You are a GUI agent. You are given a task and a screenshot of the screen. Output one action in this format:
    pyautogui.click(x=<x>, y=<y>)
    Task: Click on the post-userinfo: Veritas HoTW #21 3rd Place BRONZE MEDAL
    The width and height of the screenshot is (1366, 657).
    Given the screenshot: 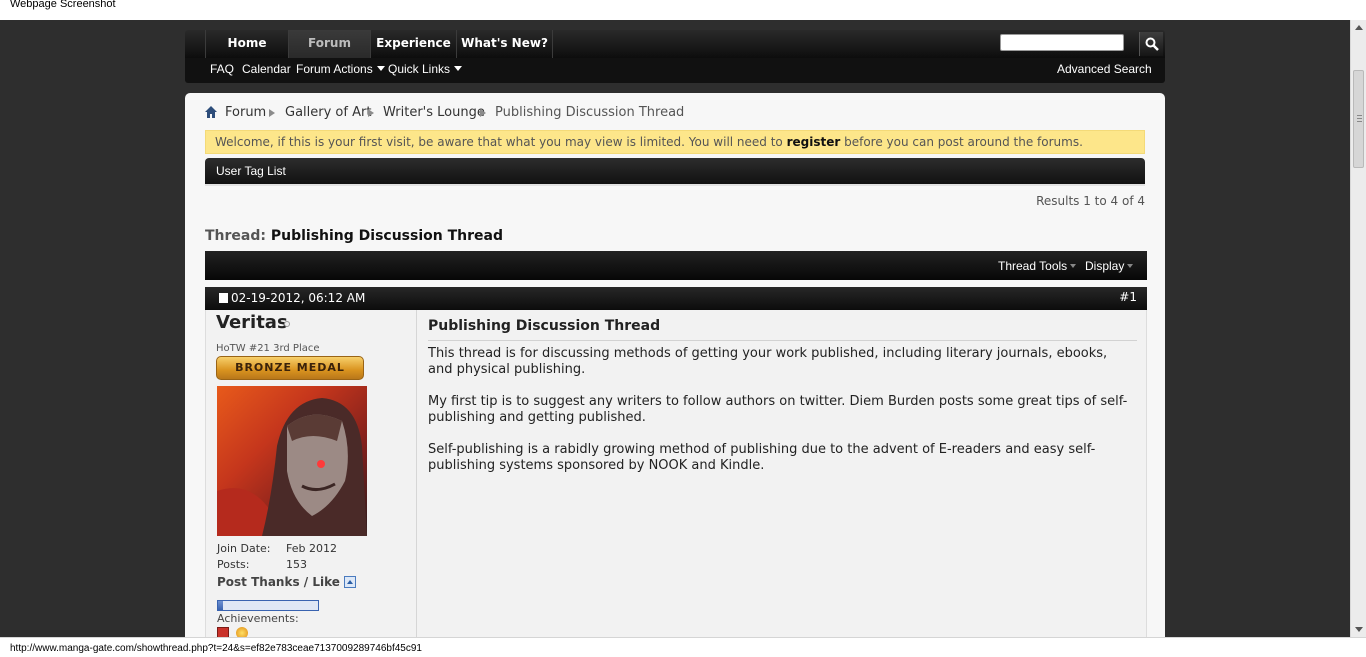 What is the action you would take?
    pyautogui.click(x=311, y=473)
    